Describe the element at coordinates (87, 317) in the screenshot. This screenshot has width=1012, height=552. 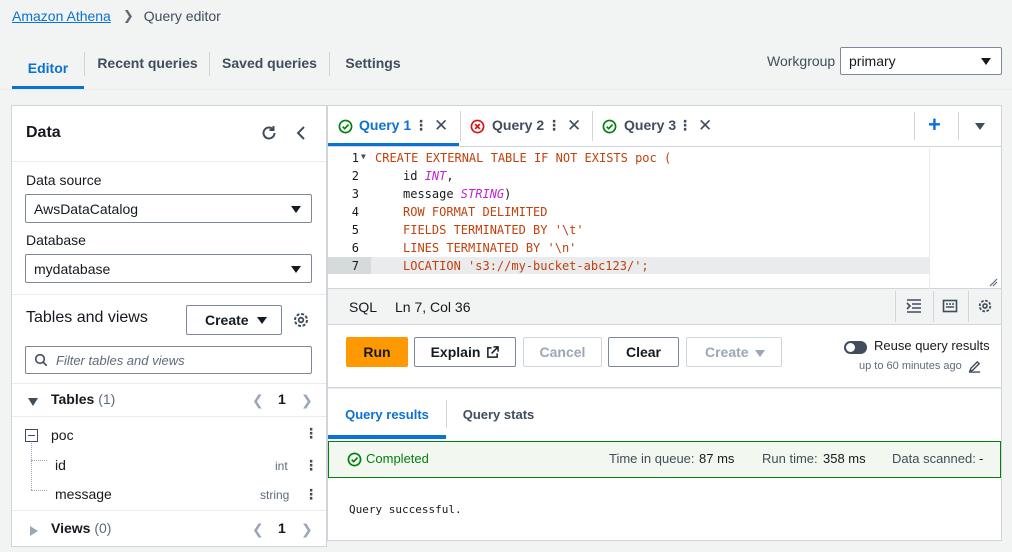
I see `tables-views-title: Tables and views` at that location.